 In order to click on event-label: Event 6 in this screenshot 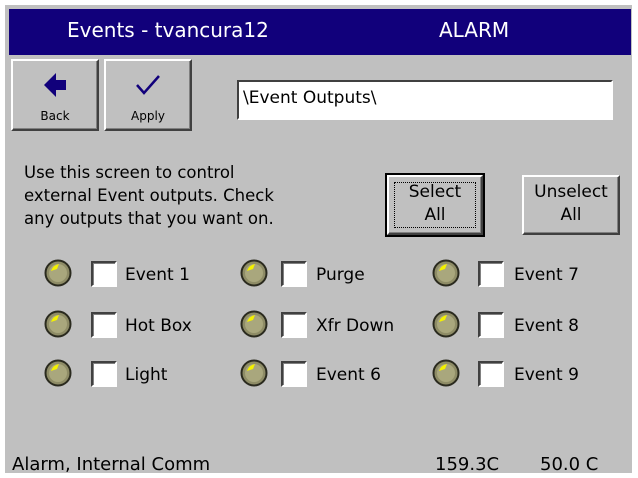, I will do `click(348, 375)`.